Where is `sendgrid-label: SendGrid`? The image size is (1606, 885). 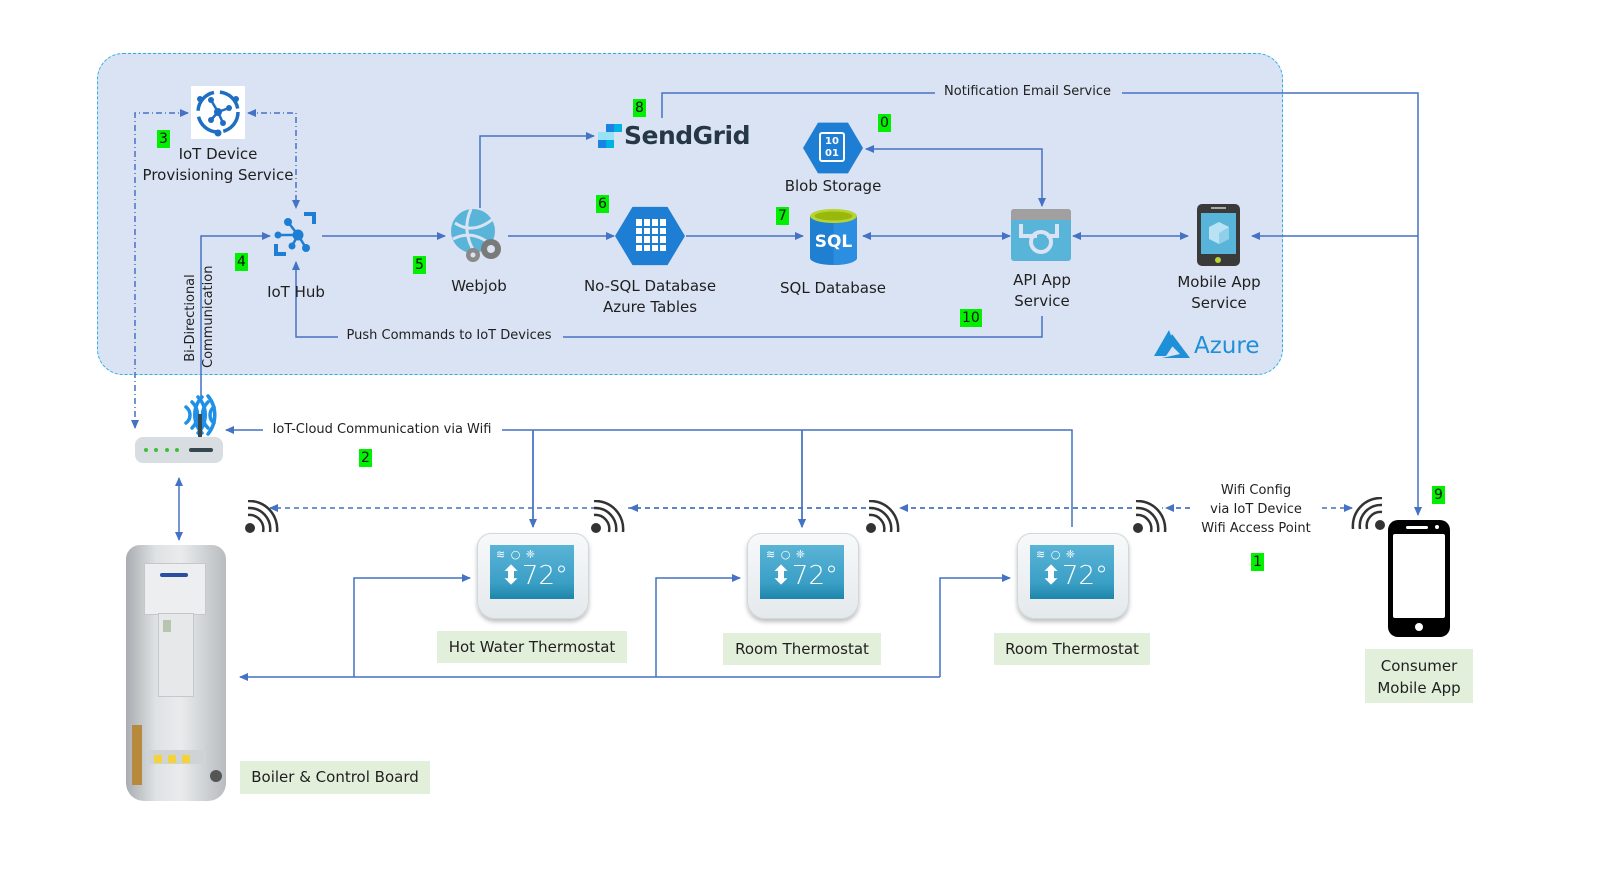 sendgrid-label: SendGrid is located at coordinates (687, 135).